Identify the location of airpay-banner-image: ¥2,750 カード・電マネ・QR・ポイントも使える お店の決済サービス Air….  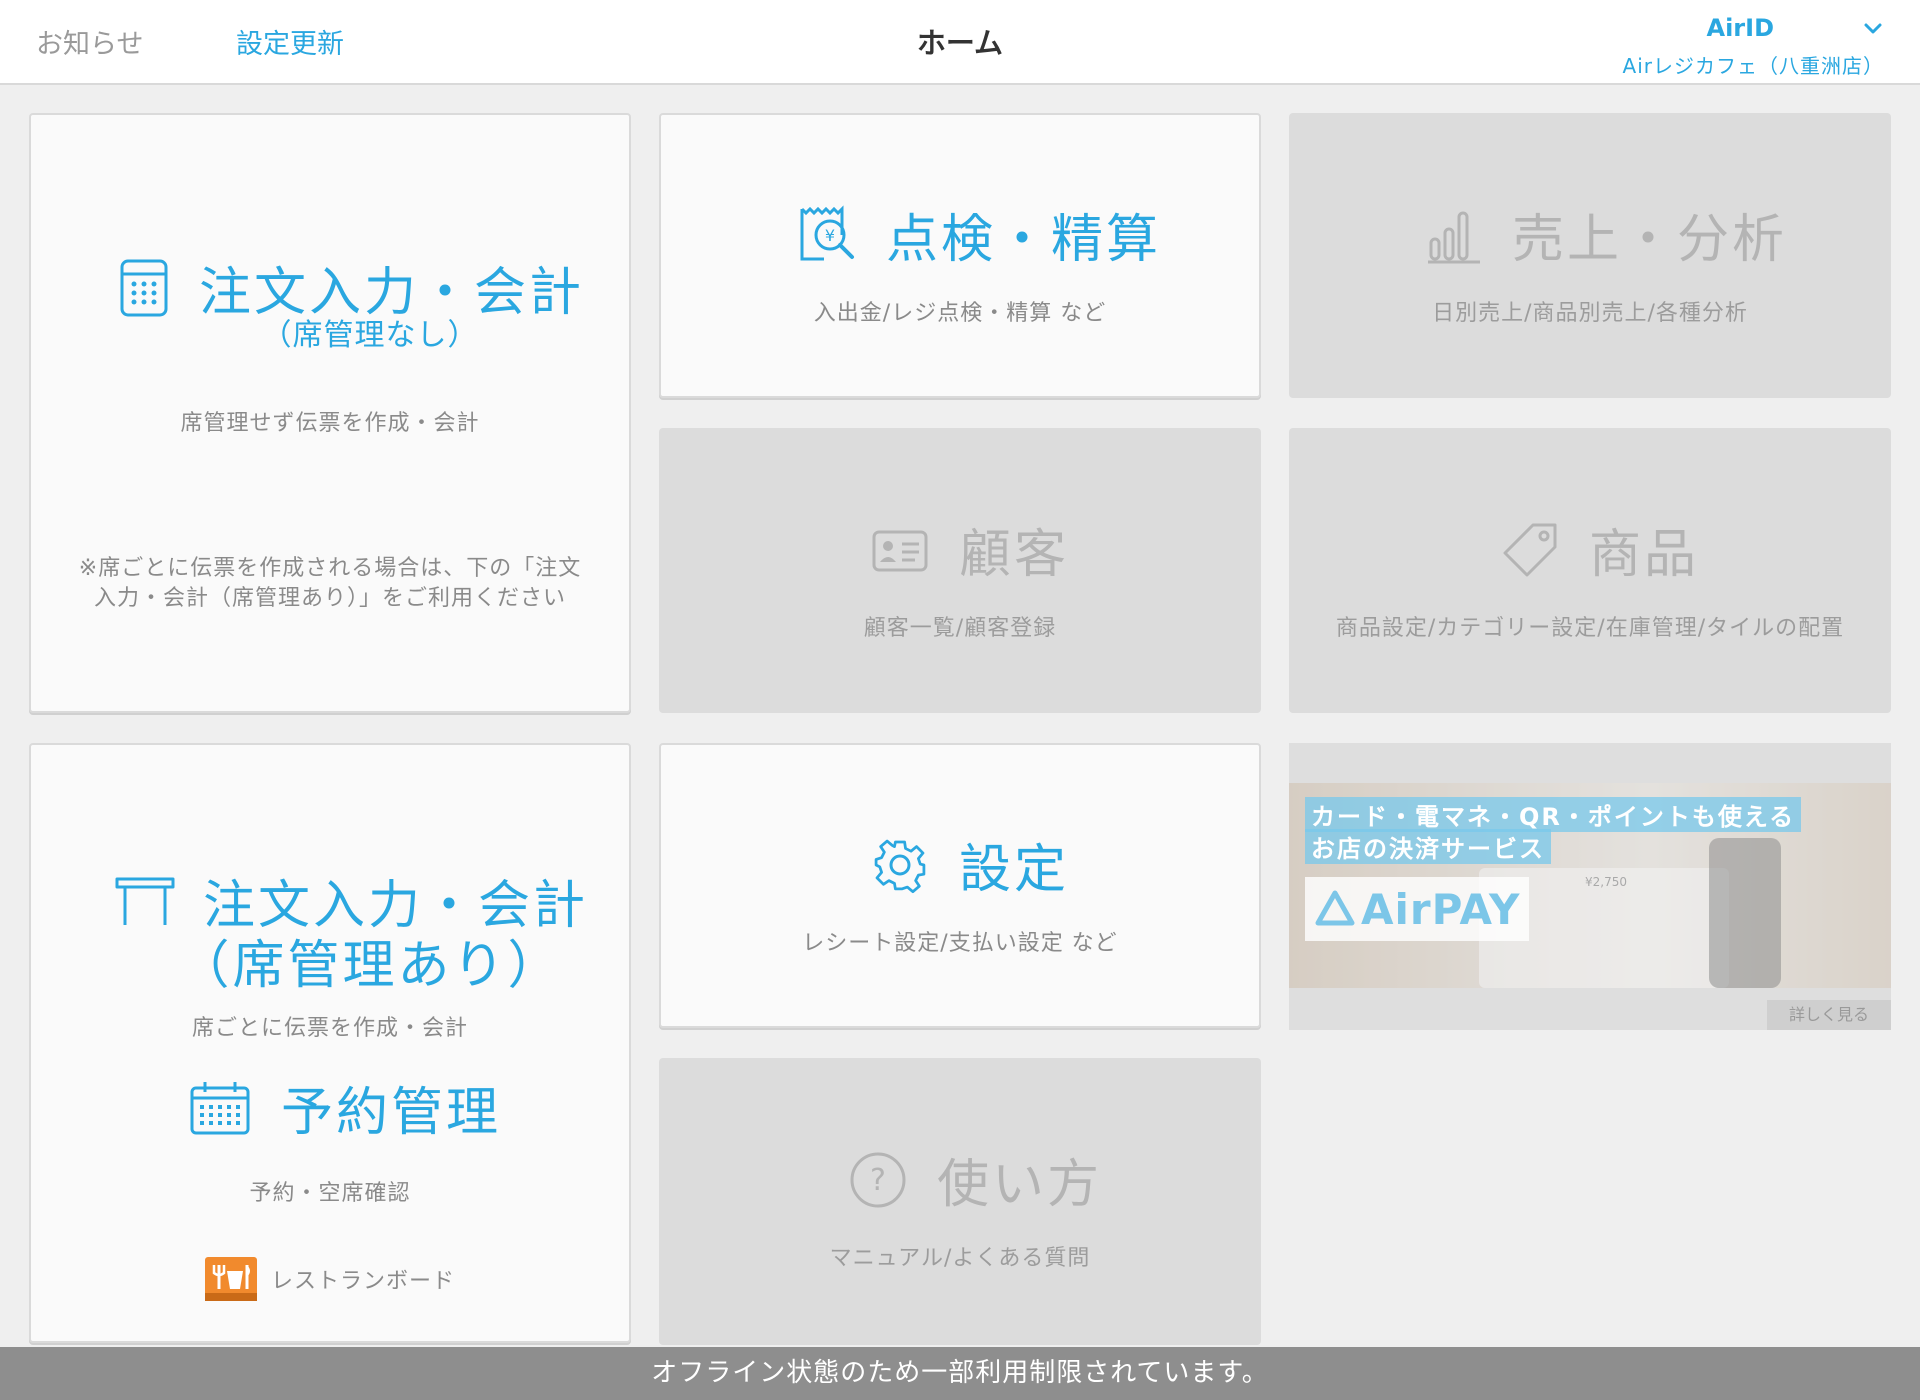
(1590, 885).